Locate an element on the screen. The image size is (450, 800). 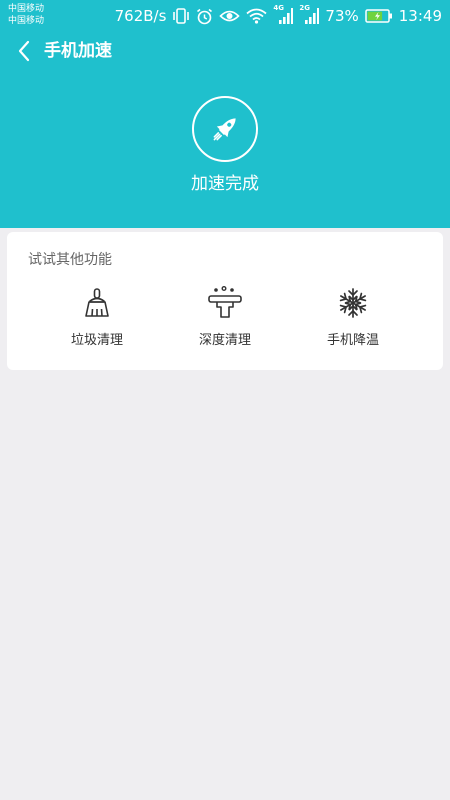
back-button is located at coordinates (24, 51).